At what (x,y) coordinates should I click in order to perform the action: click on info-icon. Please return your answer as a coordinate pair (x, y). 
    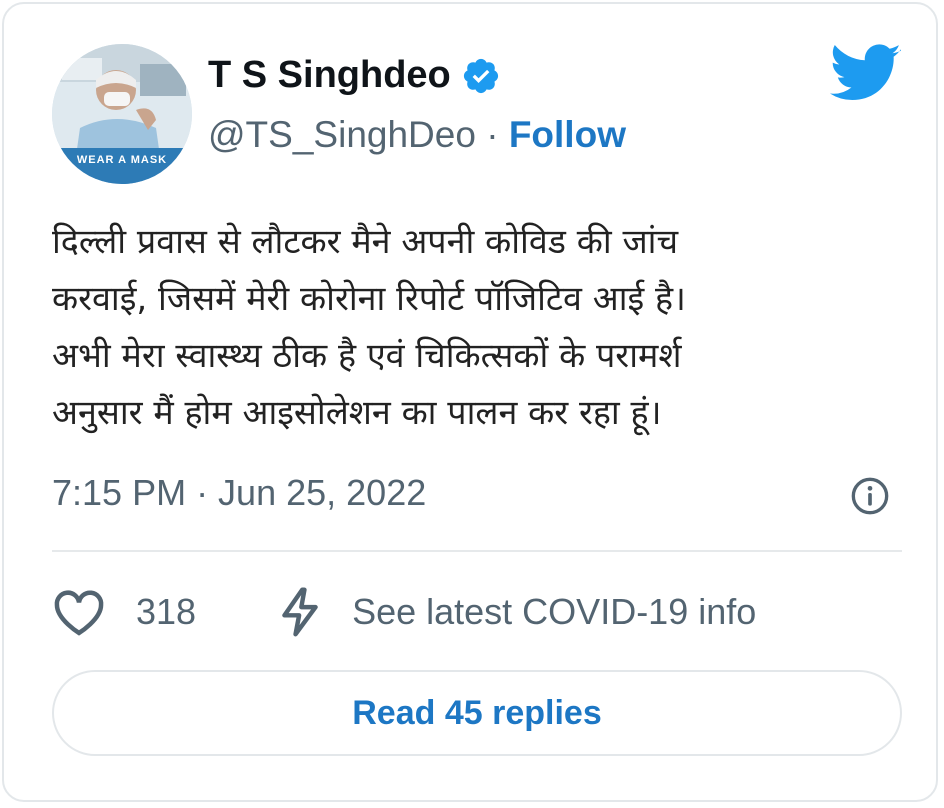
    Looking at the image, I should click on (870, 496).